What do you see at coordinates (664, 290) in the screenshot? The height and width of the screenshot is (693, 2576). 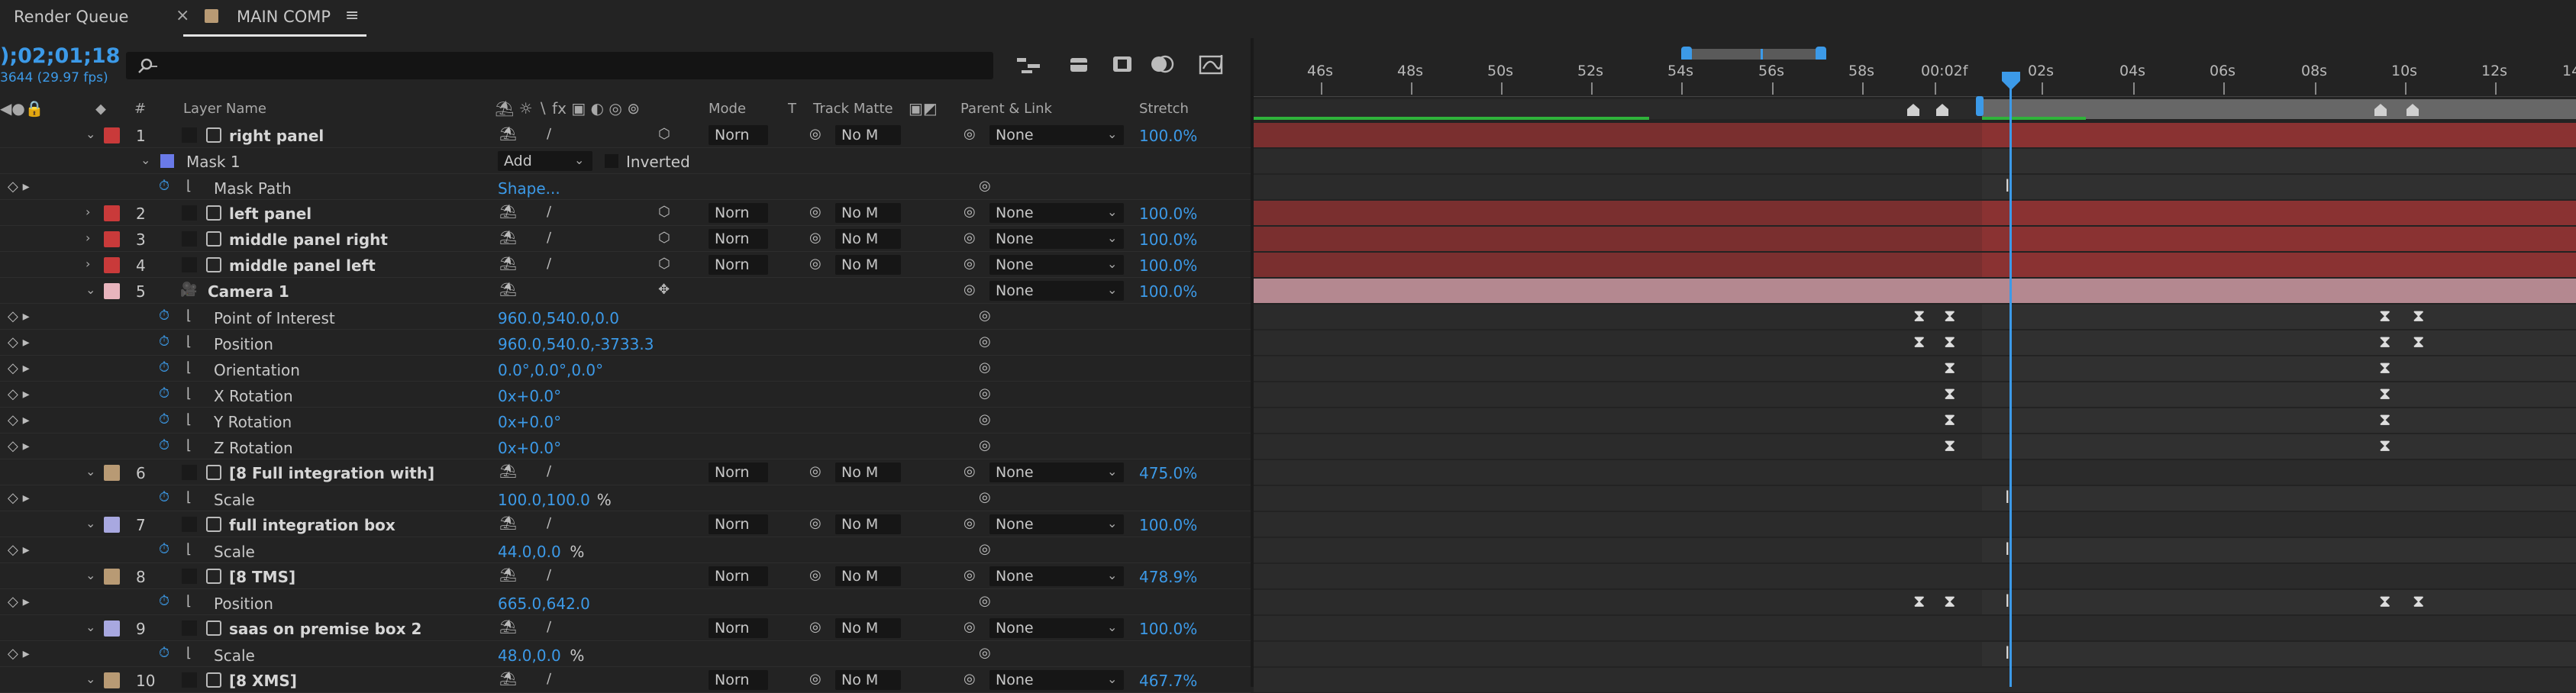 I see `auto-orient-icon: ✥` at bounding box center [664, 290].